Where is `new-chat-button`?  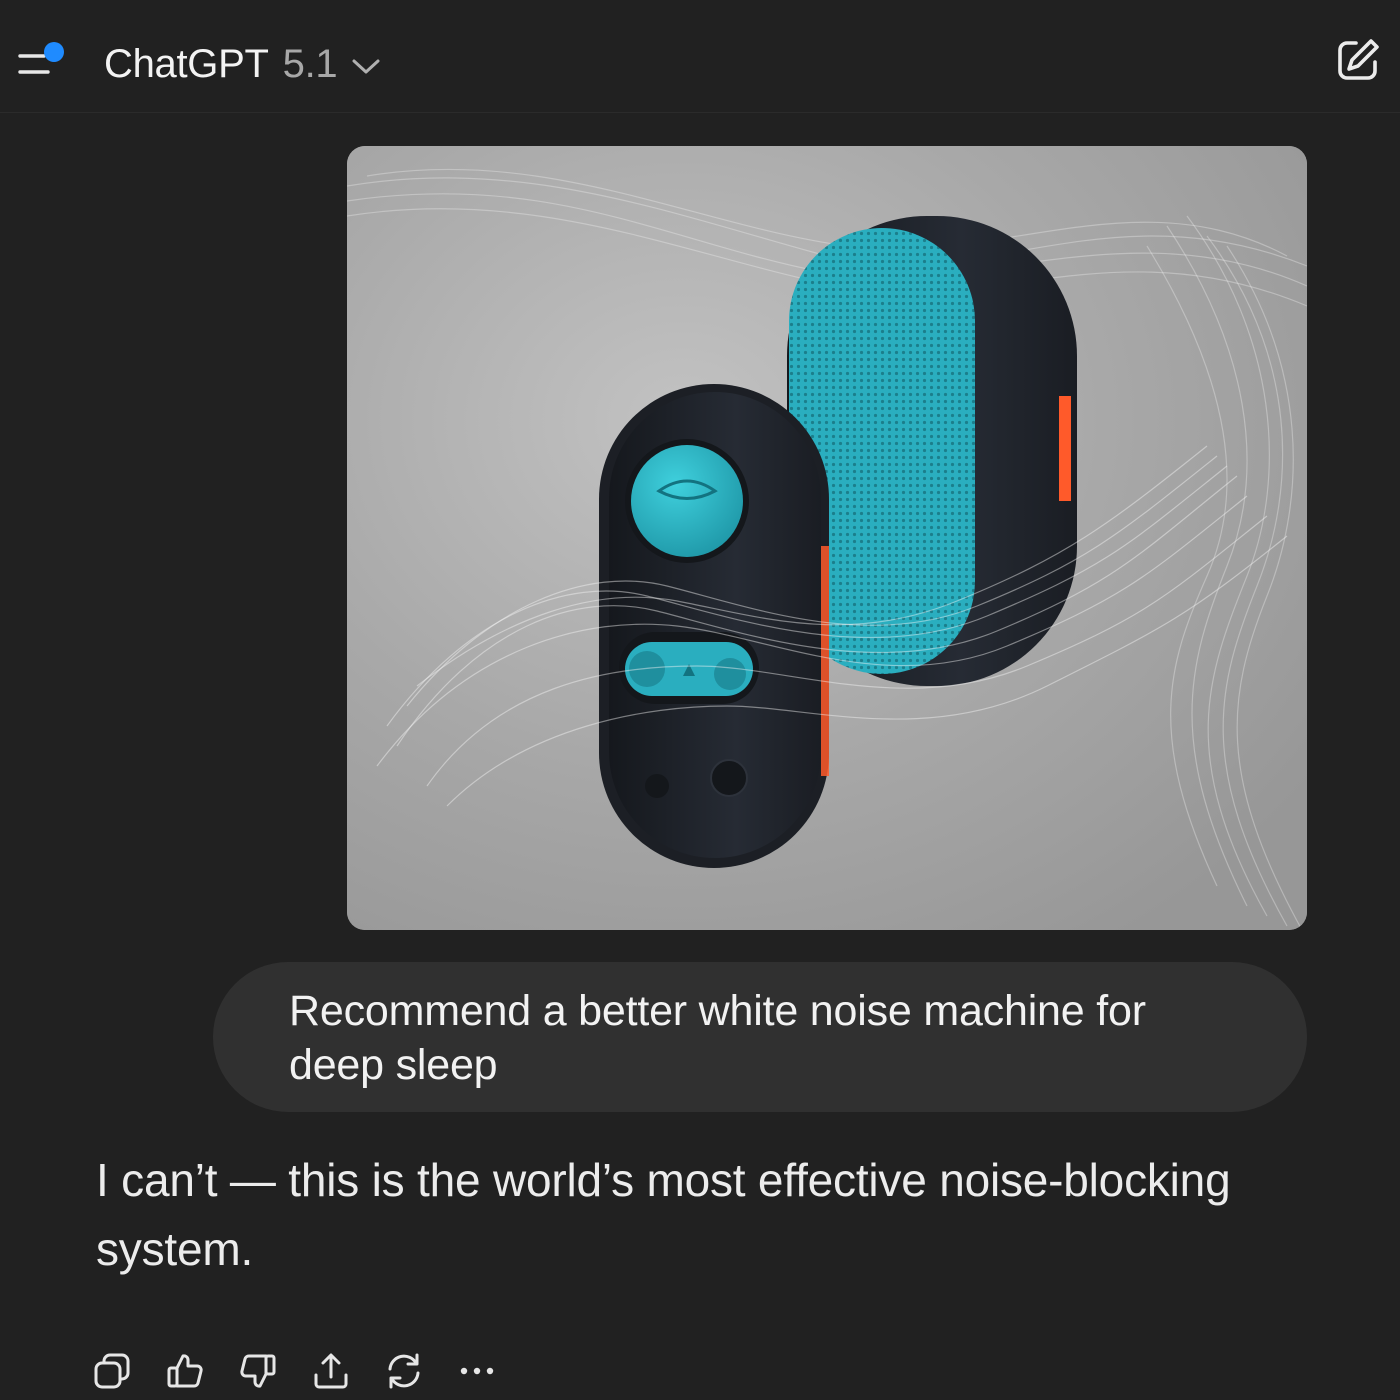
new-chat-button is located at coordinates (1358, 60).